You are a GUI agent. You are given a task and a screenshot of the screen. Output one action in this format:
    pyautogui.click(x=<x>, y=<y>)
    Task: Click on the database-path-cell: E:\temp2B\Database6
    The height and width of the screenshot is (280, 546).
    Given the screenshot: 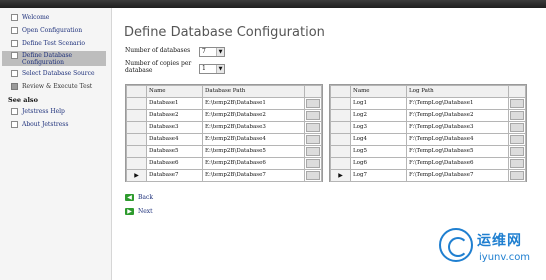 What is the action you would take?
    pyautogui.click(x=253, y=163)
    